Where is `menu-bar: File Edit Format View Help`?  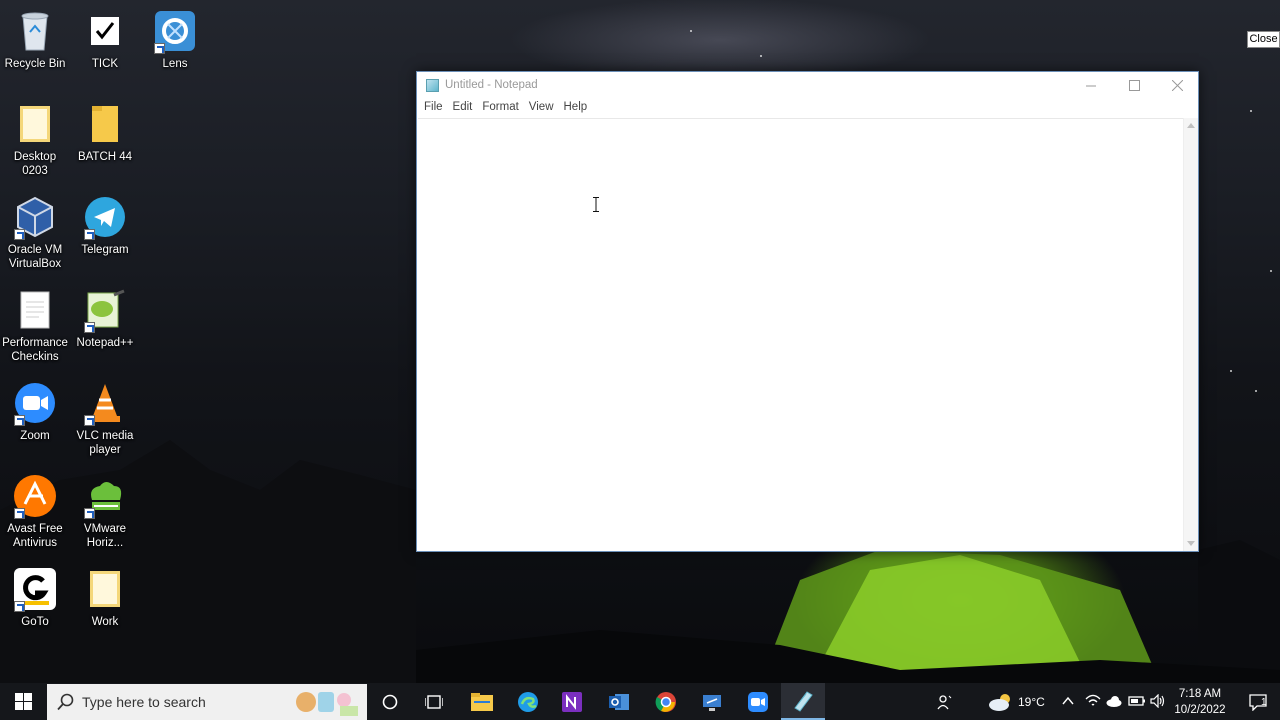
menu-bar: File Edit Format View Help is located at coordinates (807, 108).